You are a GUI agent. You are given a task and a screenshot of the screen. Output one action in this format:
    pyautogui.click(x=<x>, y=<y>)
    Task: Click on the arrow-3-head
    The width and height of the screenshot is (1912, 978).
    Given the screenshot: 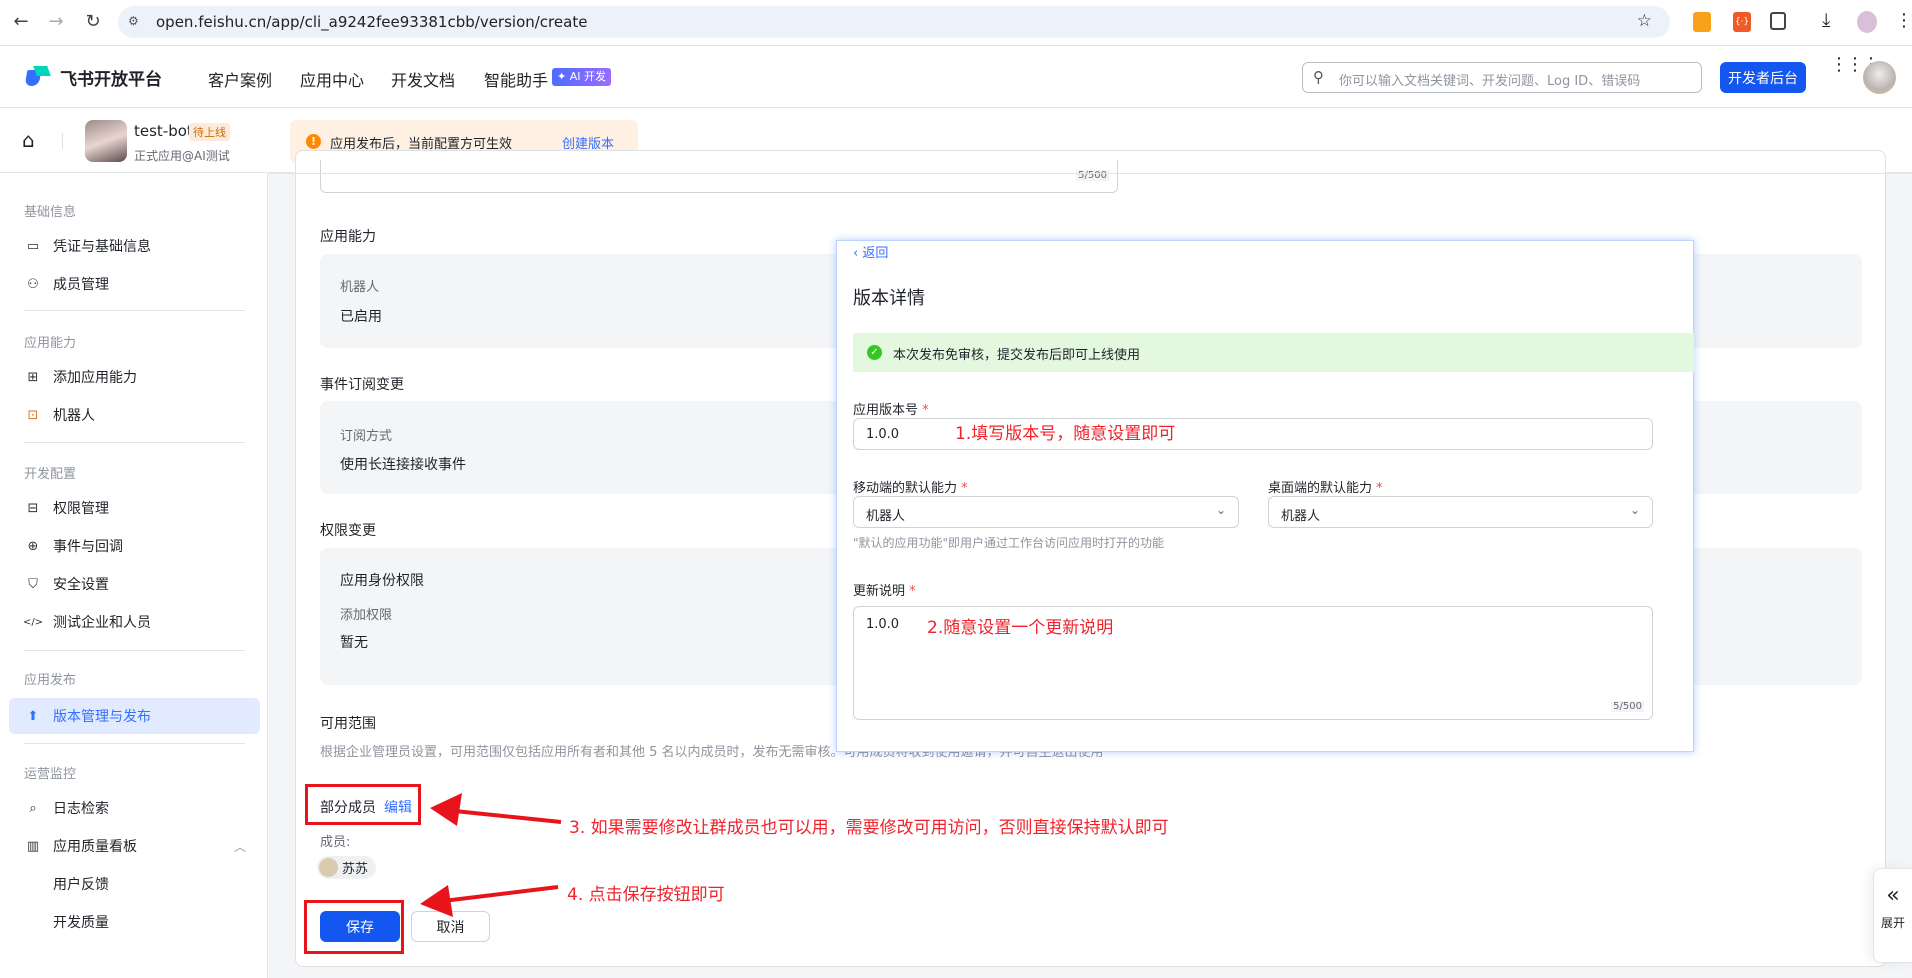 What is the action you would take?
    pyautogui.click(x=446, y=809)
    